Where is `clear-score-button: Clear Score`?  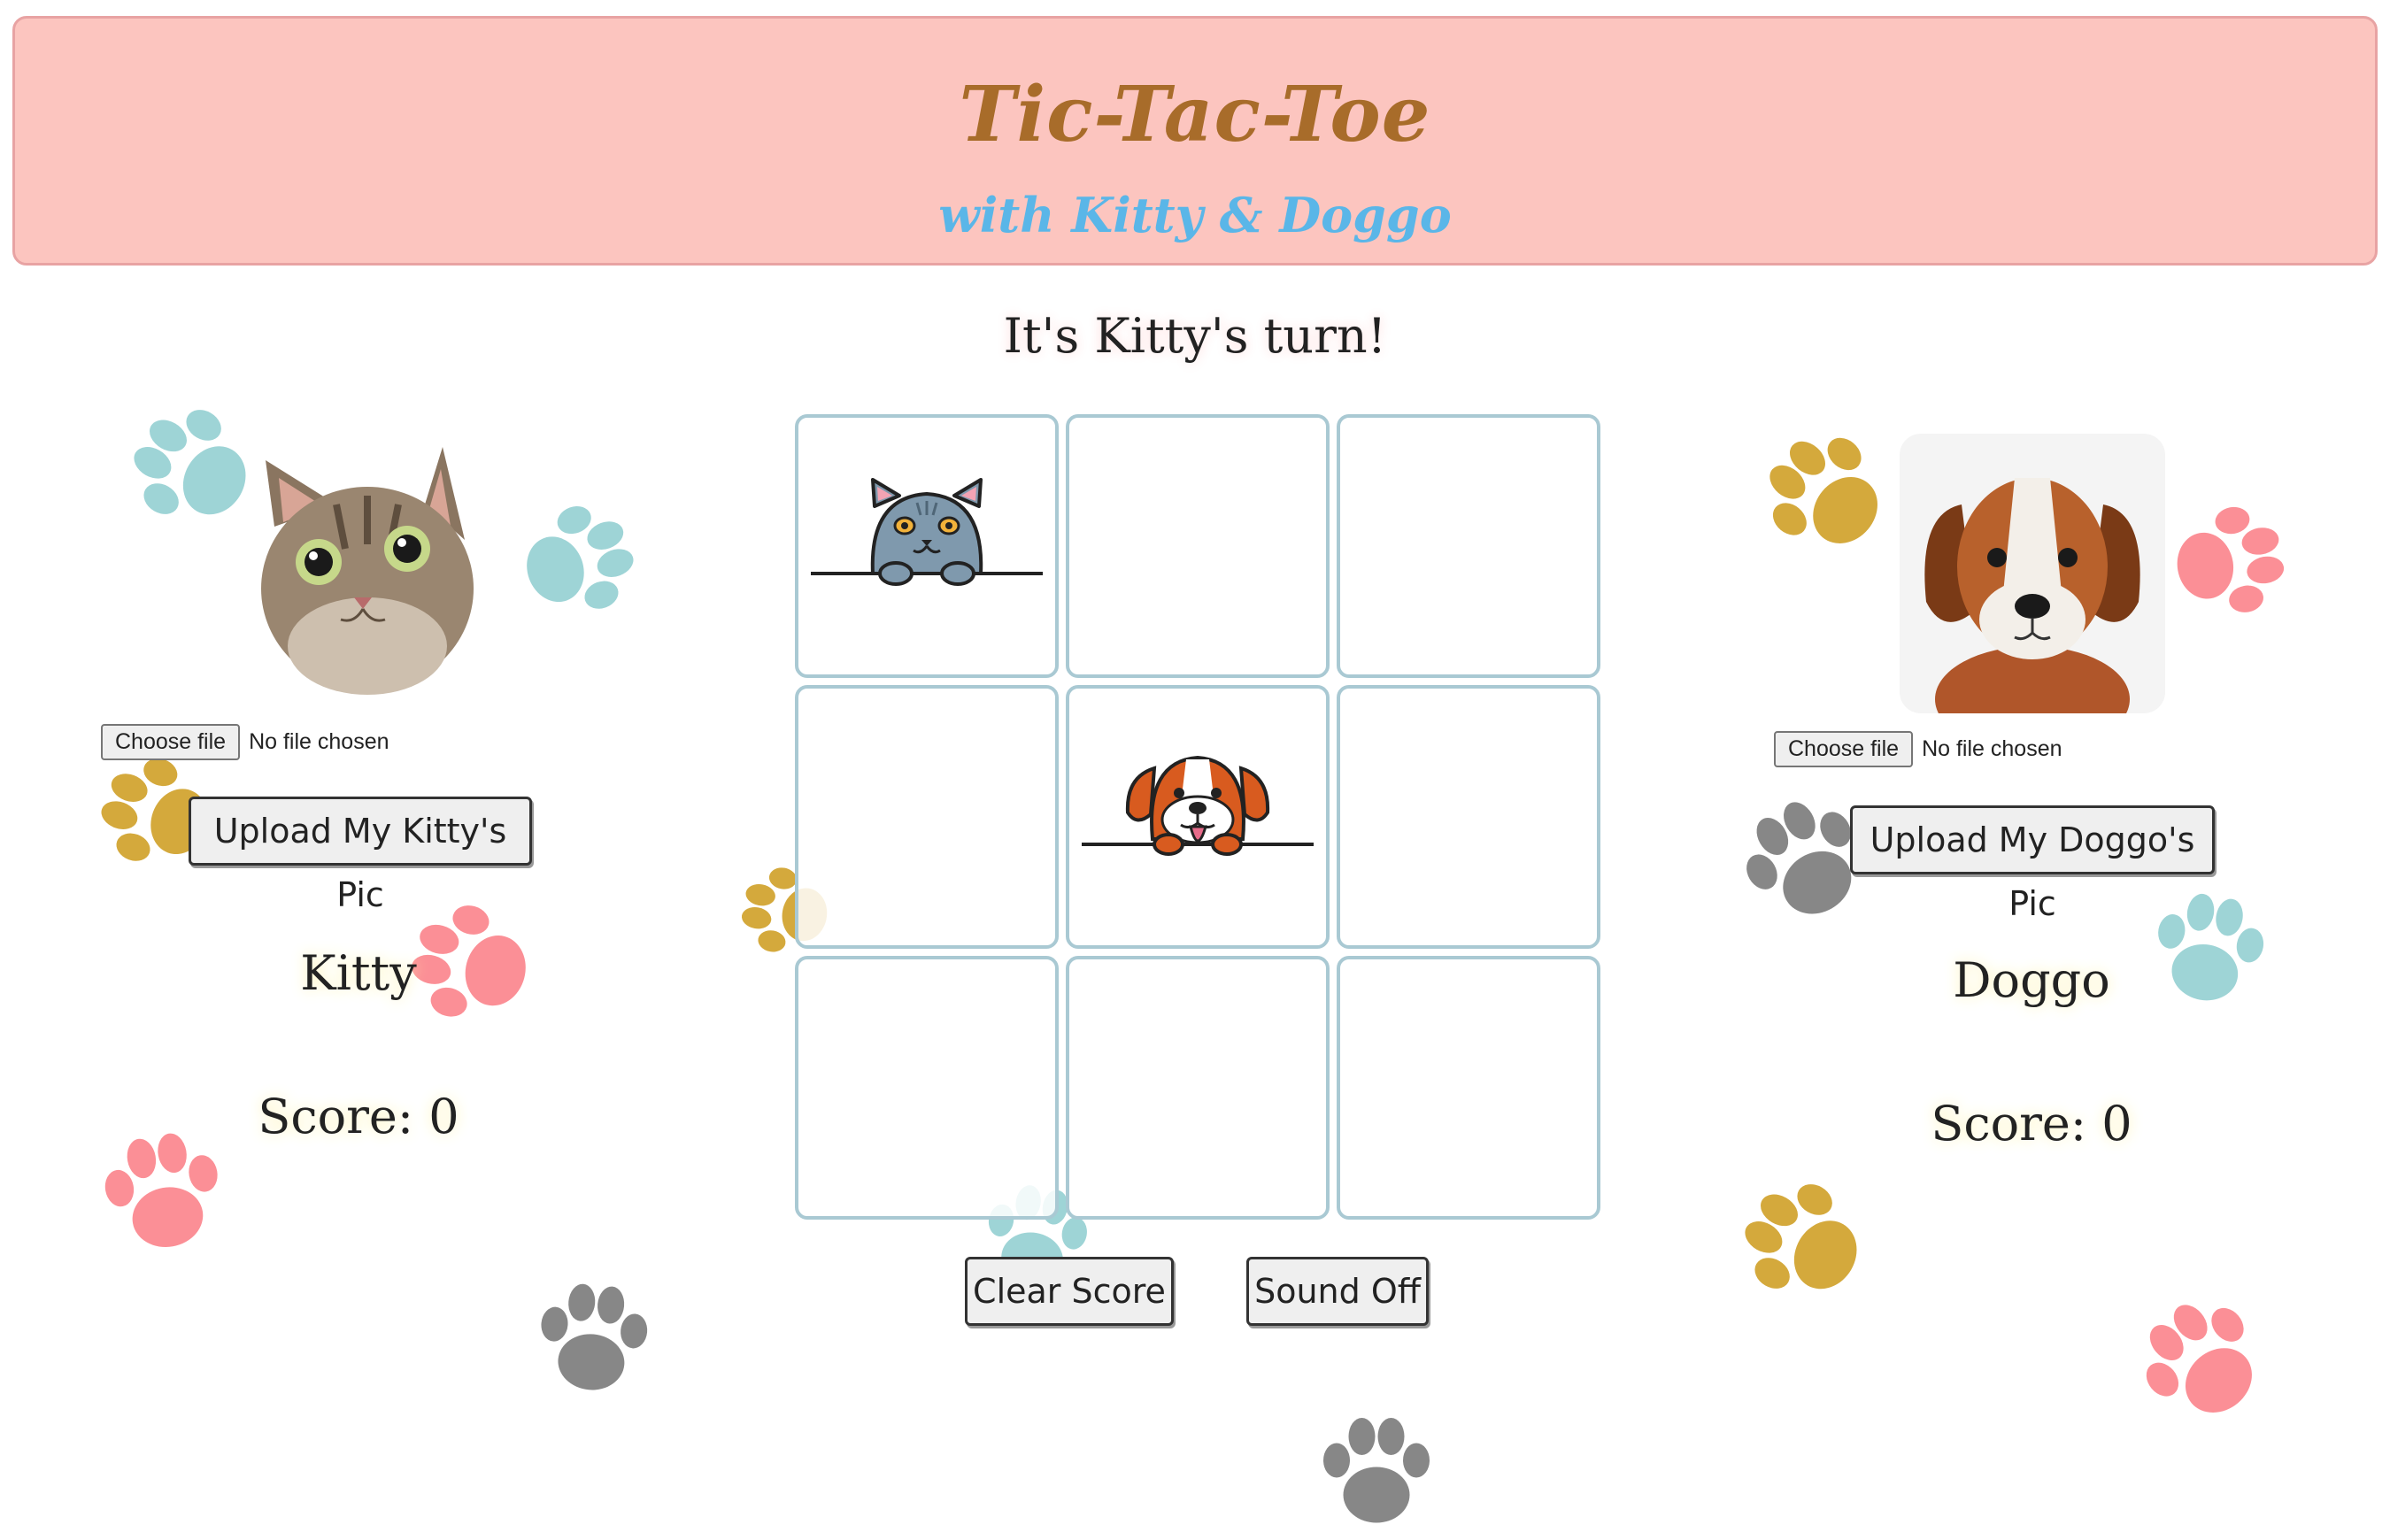
clear-score-button: Clear Score is located at coordinates (1069, 1291).